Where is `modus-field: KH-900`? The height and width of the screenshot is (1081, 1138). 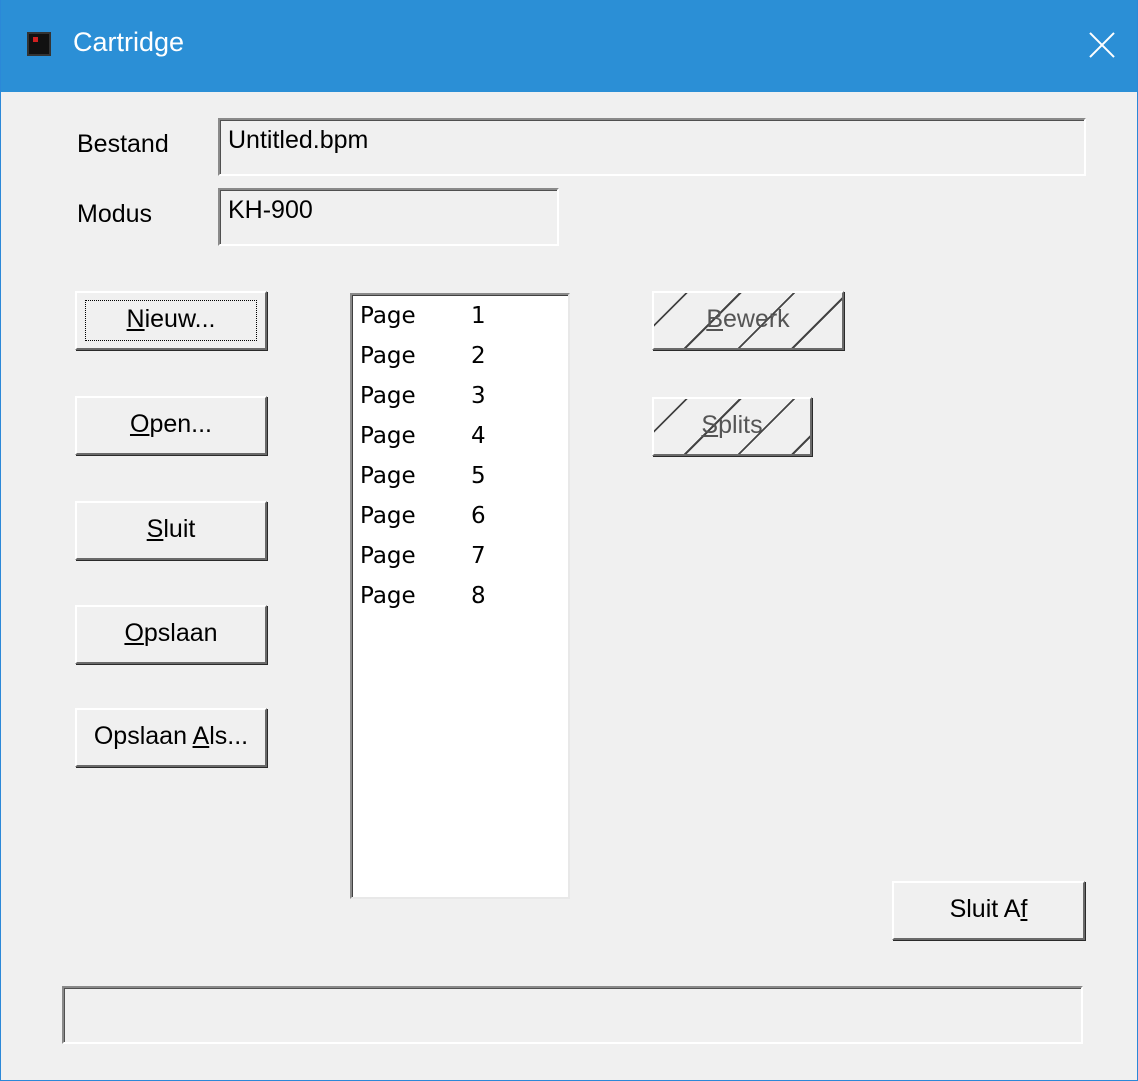 modus-field: KH-900 is located at coordinates (388, 217).